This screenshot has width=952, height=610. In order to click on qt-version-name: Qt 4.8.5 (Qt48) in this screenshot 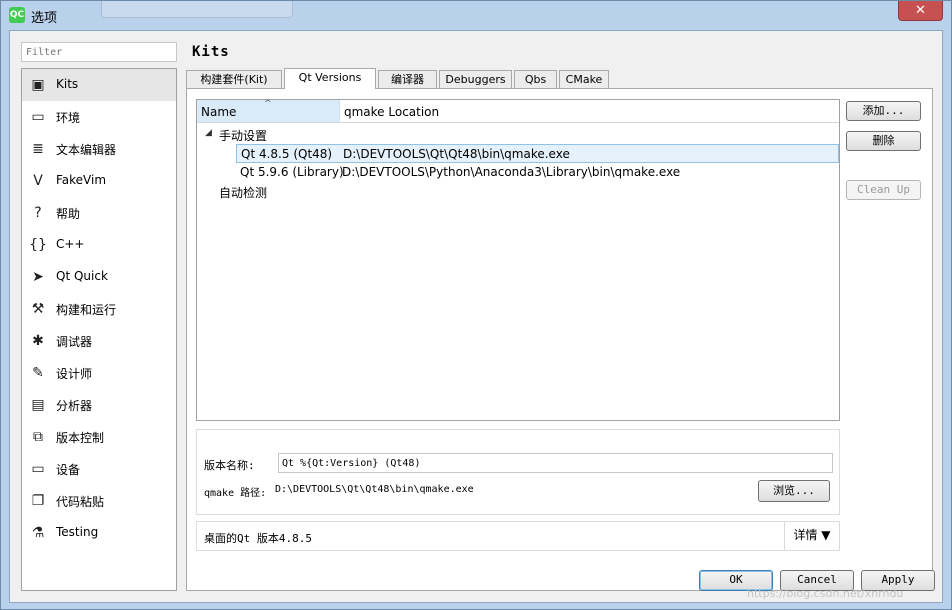, I will do `click(287, 154)`.